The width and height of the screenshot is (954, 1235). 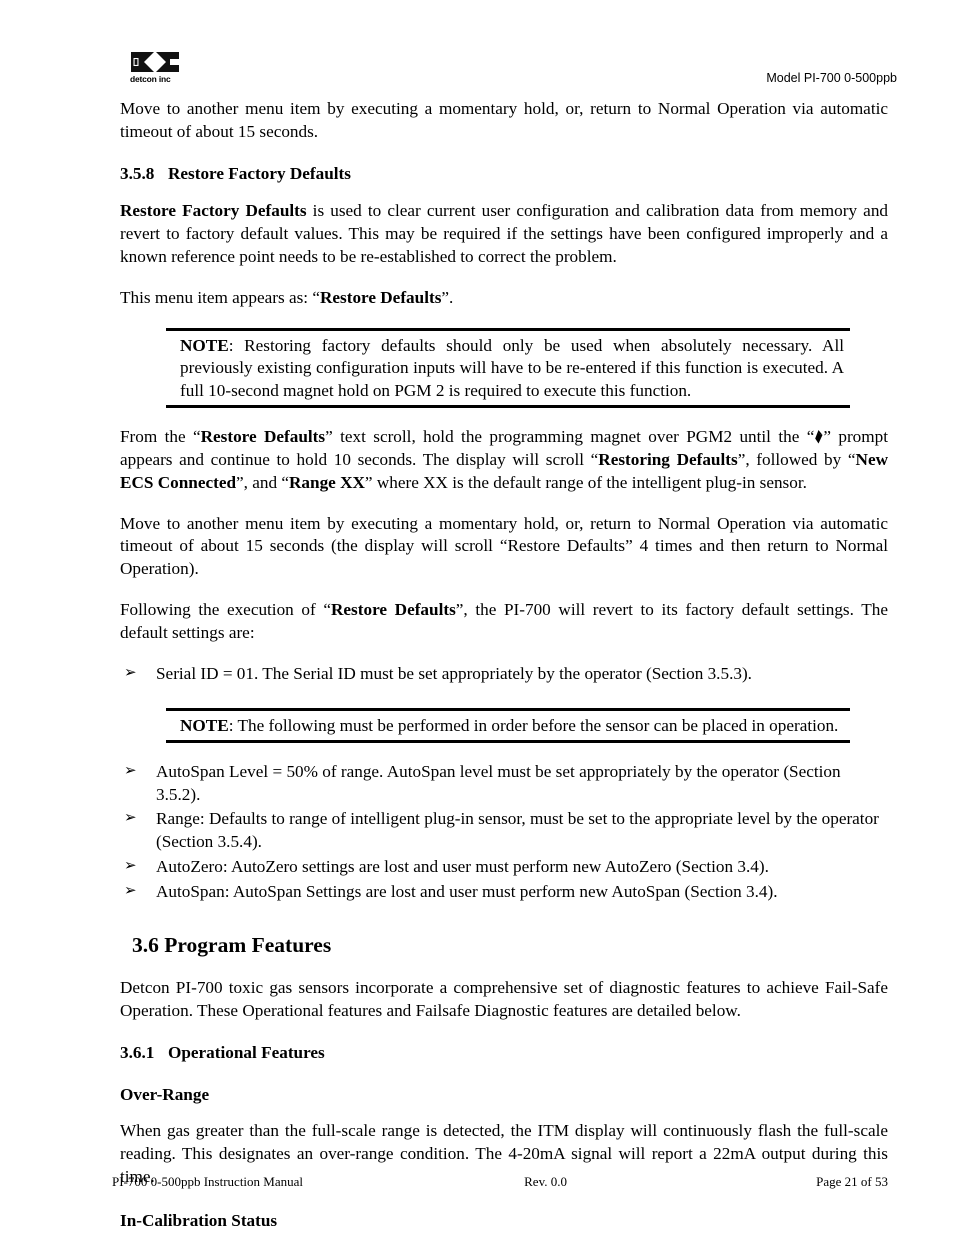 What do you see at coordinates (232, 945) in the screenshot?
I see `heading-3-6-program-features: 3.6 Program Features` at bounding box center [232, 945].